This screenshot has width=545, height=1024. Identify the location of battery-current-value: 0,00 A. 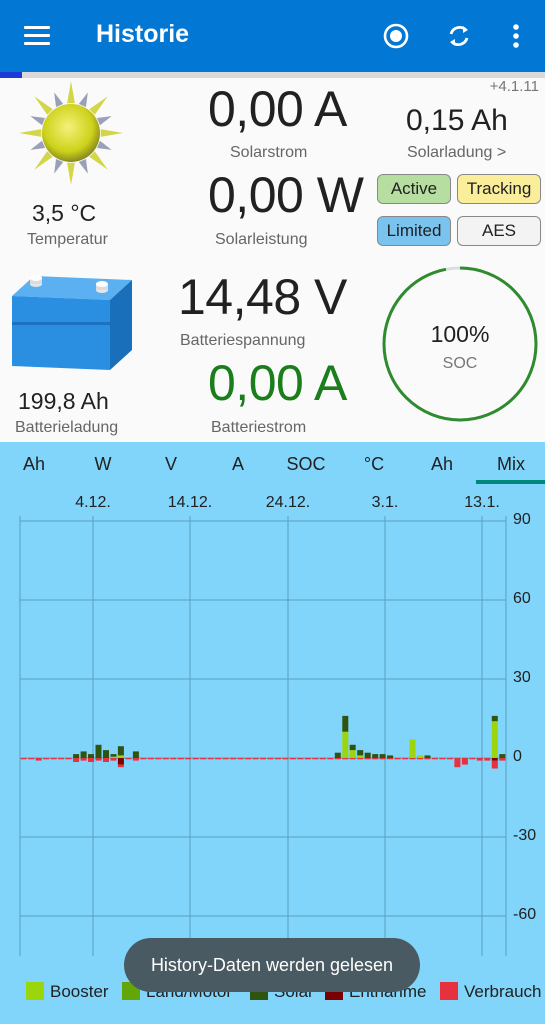
(277, 383).